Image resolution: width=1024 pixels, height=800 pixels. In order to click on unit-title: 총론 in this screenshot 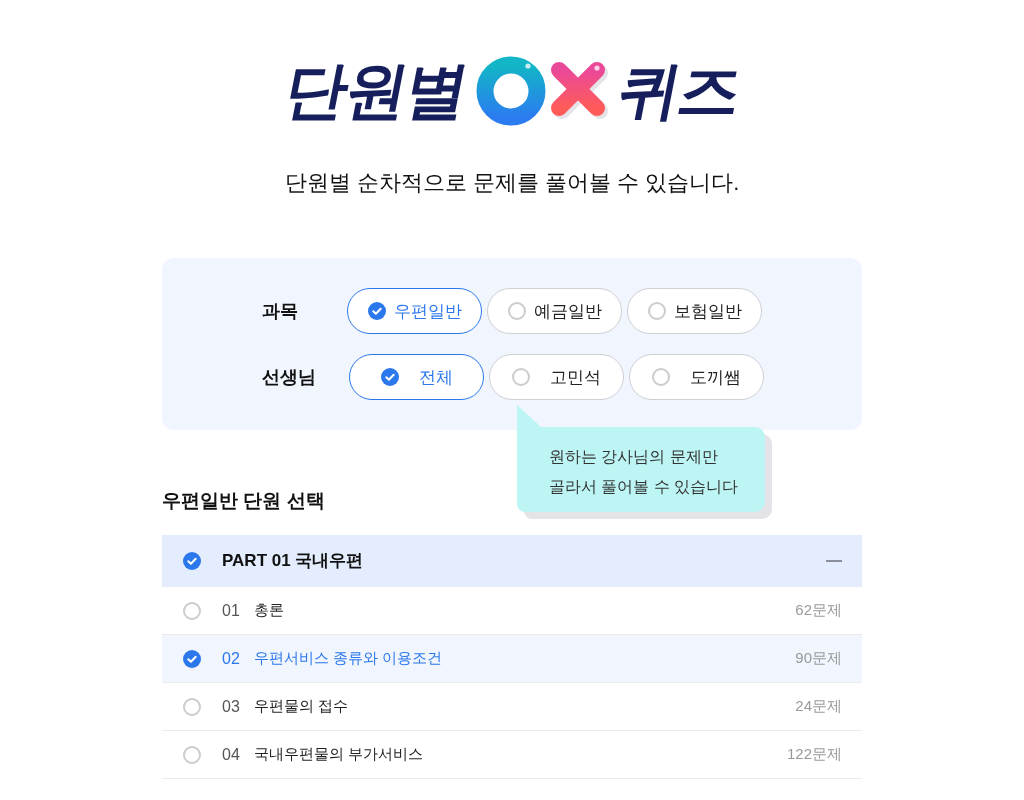, I will do `click(269, 610)`.